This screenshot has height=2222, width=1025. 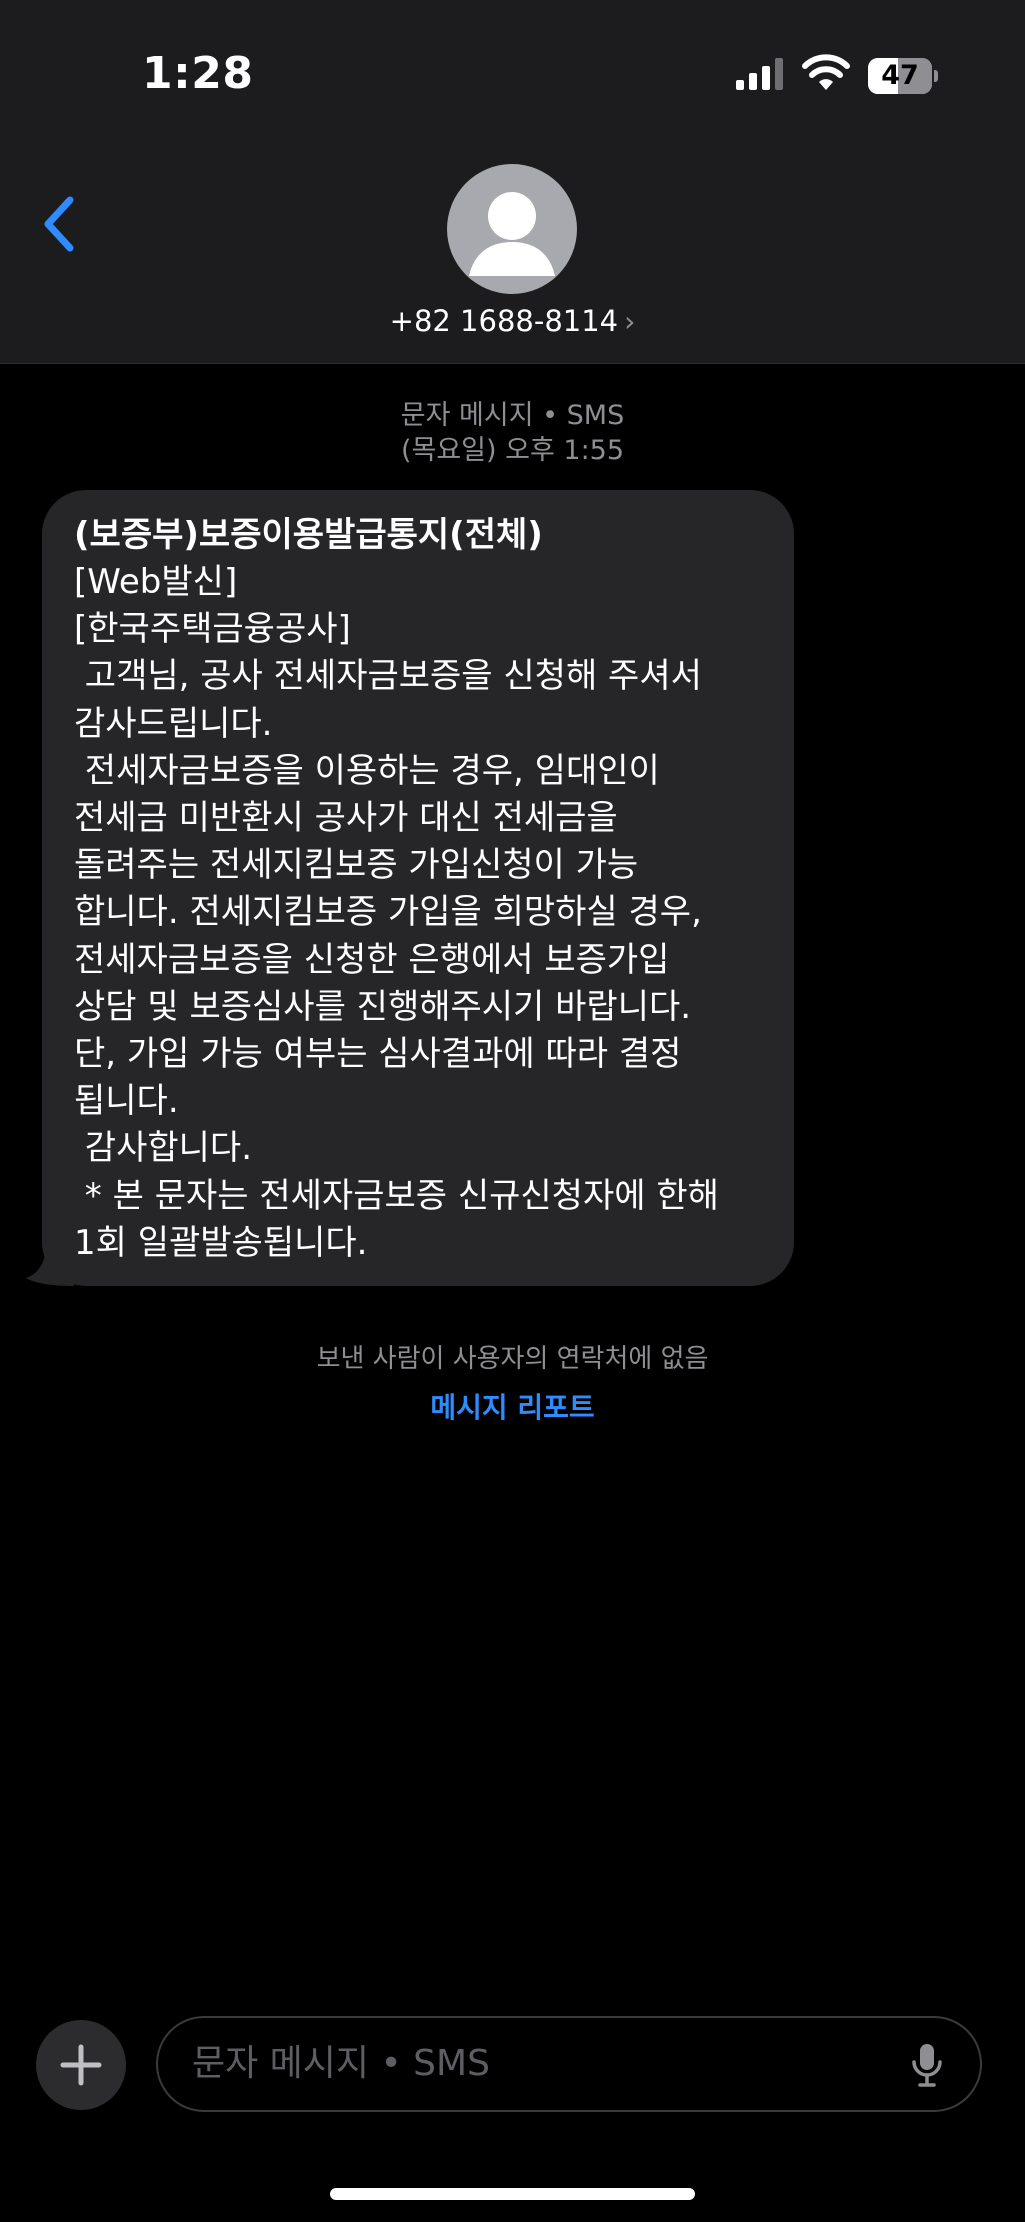 I want to click on message-timestamp: (목요일) 오후 1:55, so click(x=512, y=450).